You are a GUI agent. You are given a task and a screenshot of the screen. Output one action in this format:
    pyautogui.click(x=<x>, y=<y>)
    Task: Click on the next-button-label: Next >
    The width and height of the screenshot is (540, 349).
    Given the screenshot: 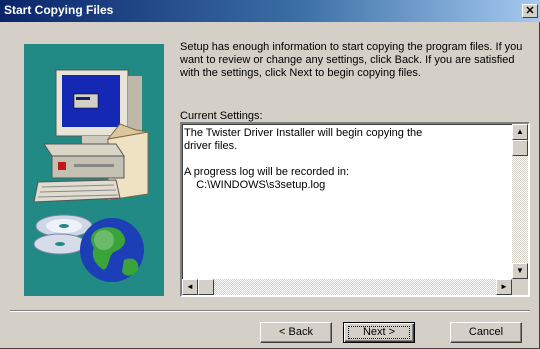 What is the action you would take?
    pyautogui.click(x=379, y=332)
    